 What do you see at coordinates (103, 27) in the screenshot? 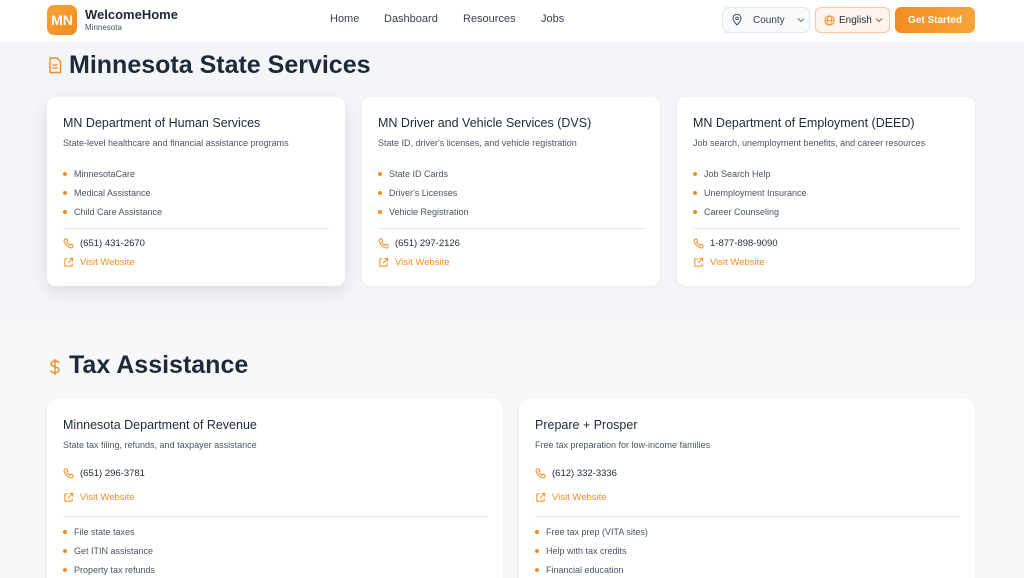
I see `brand-subtitle: Minnesota` at bounding box center [103, 27].